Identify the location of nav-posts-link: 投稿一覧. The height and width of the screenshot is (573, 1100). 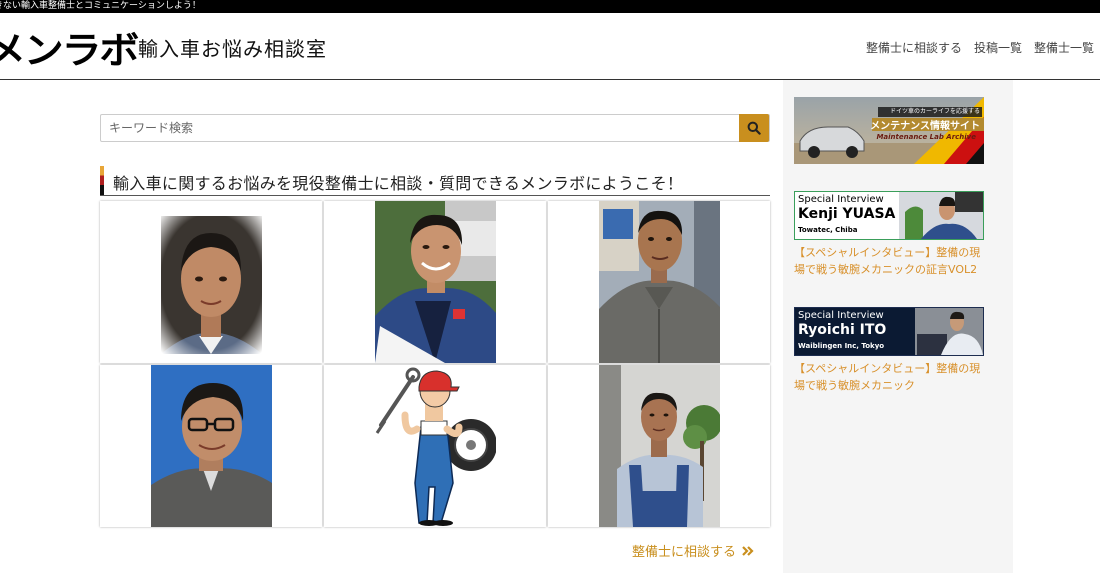
(998, 47).